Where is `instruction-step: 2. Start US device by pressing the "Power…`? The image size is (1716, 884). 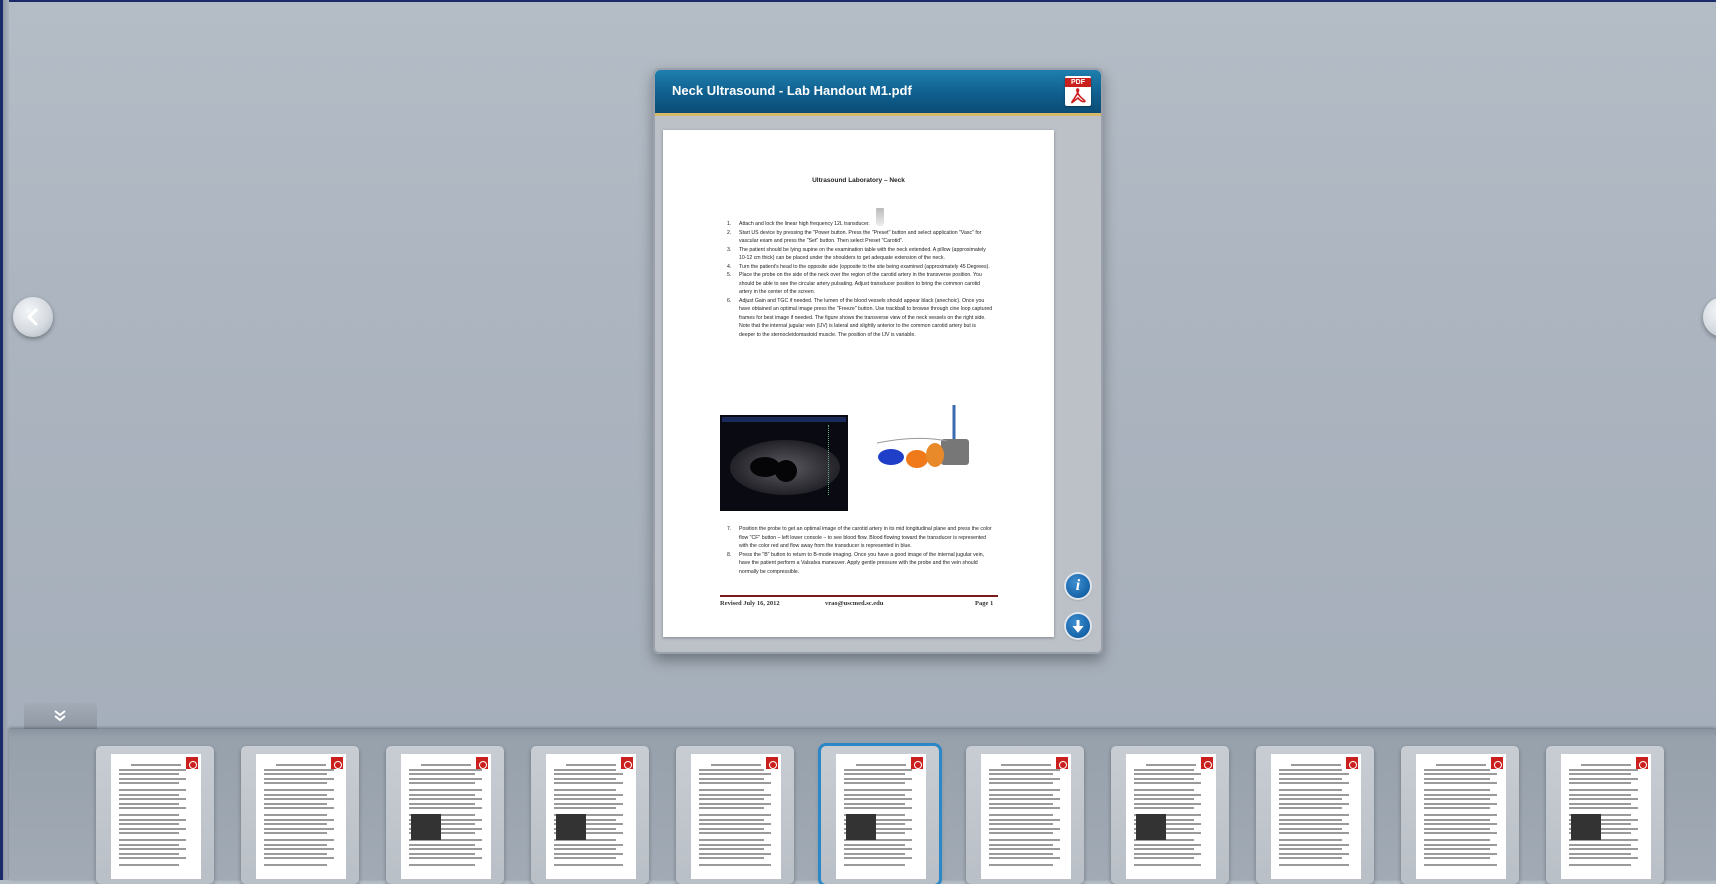 instruction-step: 2. Start US device by pressing the "Power… is located at coordinates (860, 237).